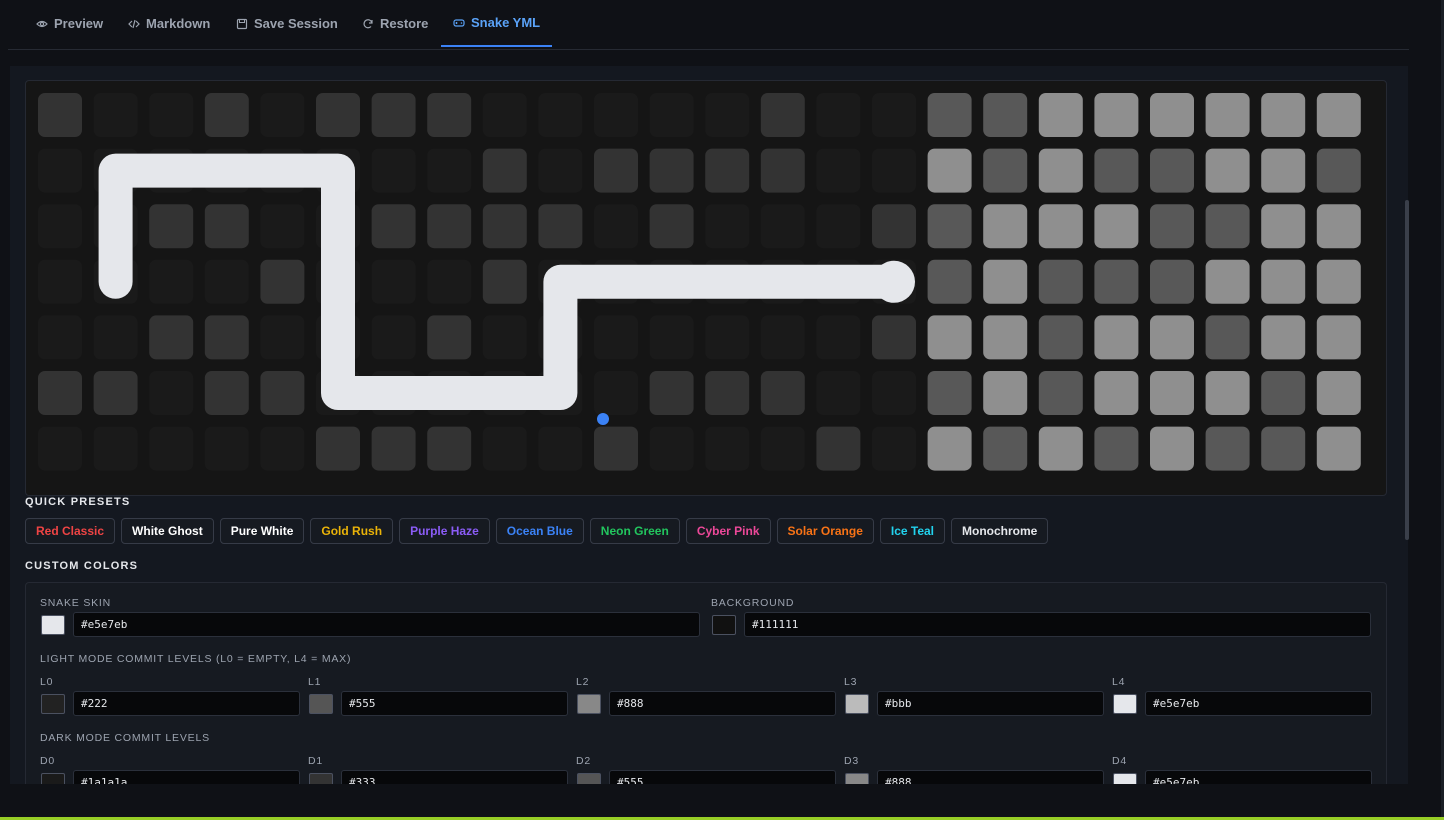 This screenshot has width=1444, height=820. What do you see at coordinates (1000, 531) in the screenshot?
I see `preset-monochrome: Monochrome` at bounding box center [1000, 531].